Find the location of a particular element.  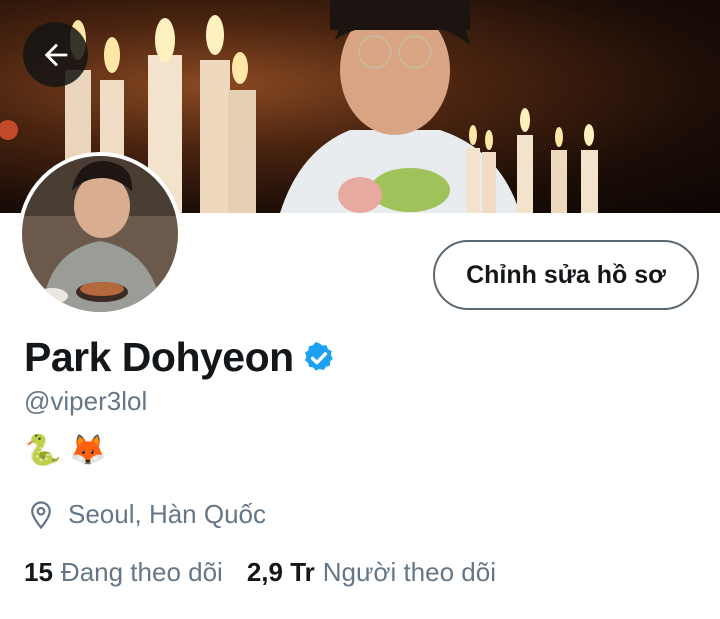

avatar-photo is located at coordinates (100, 234).